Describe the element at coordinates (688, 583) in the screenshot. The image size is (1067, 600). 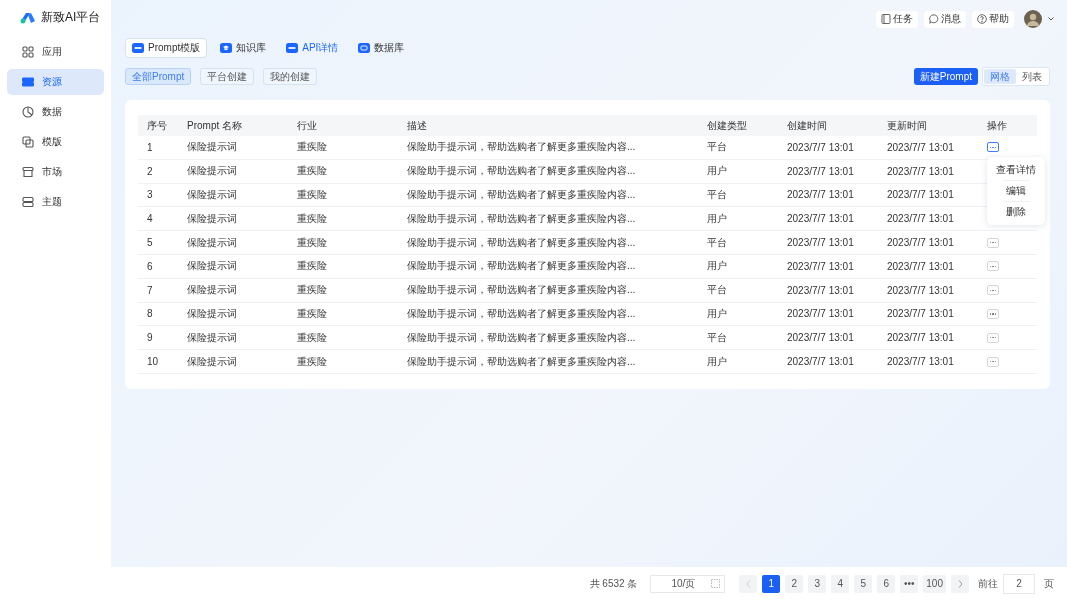
I see `page-size-select: 10/页` at that location.